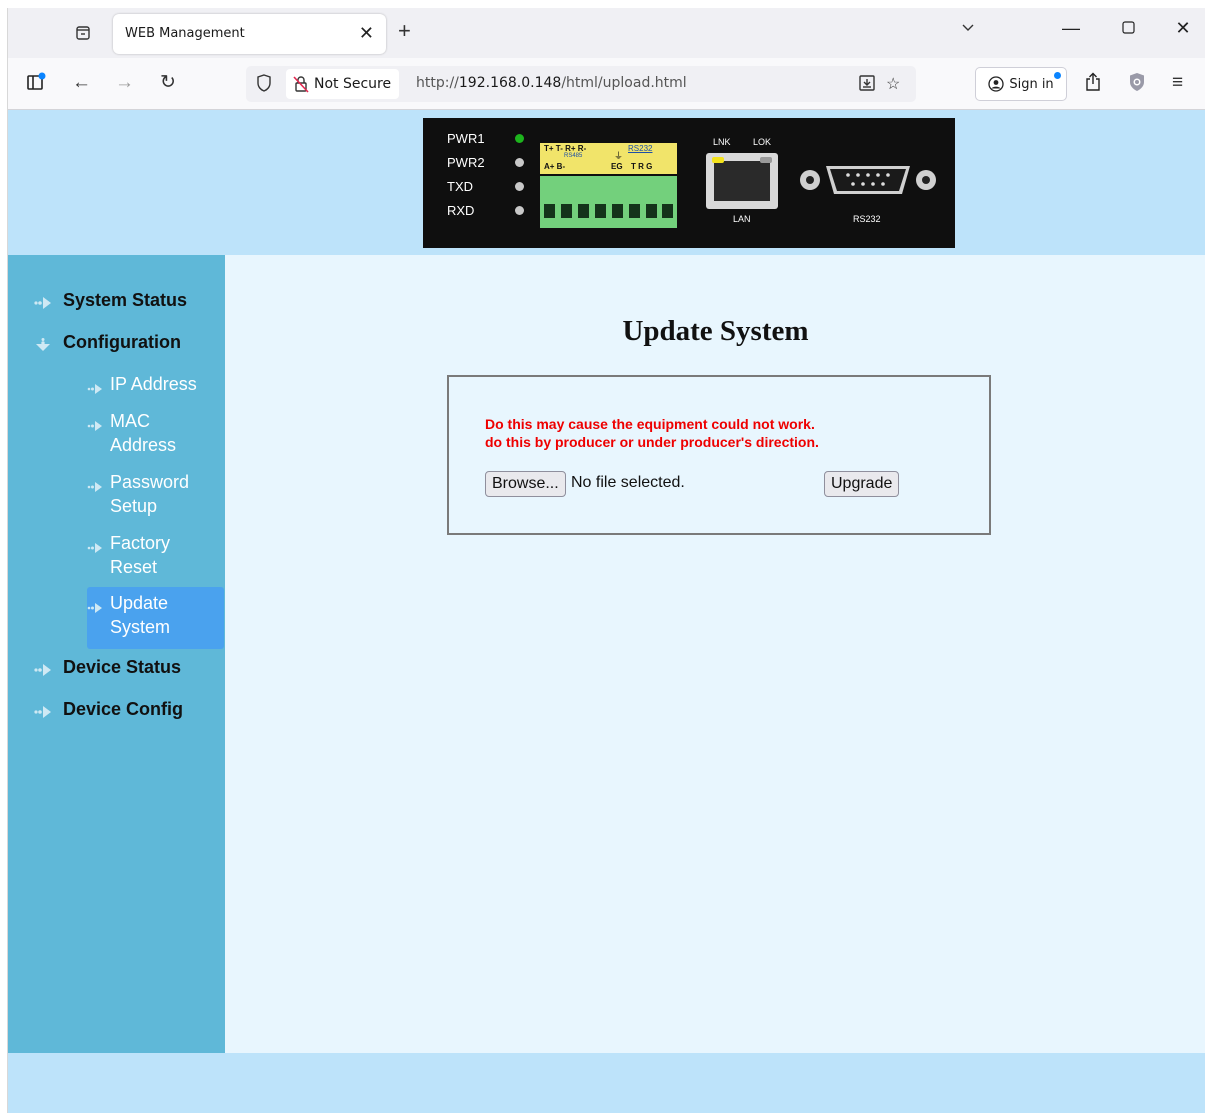 The width and height of the screenshot is (1205, 1113). Describe the element at coordinates (353, 84) in the screenshot. I see `not-secure-label: Not Secure` at that location.